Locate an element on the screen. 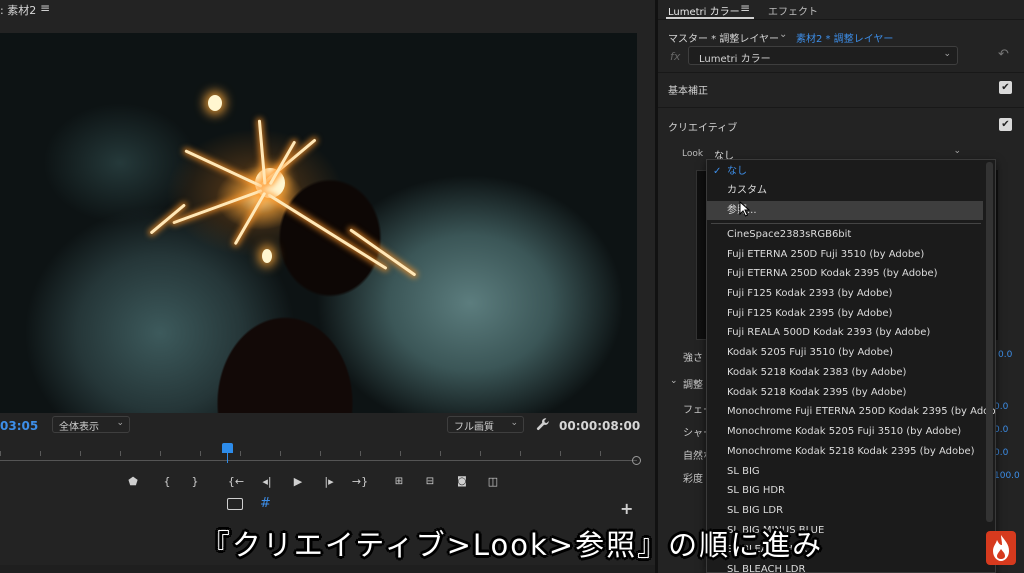 The width and height of the screenshot is (1024, 573). fx-icon: fx is located at coordinates (675, 56).